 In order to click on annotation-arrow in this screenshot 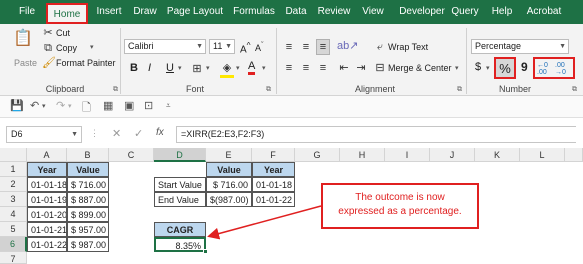, I will do `click(264, 222)`.